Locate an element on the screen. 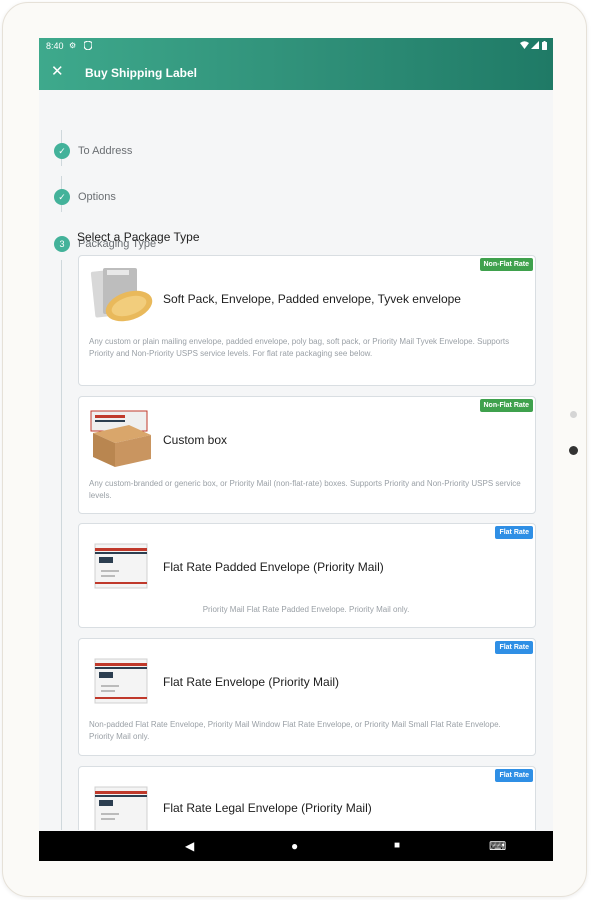 This screenshot has height=900, width=591. step-connector is located at coordinates (61, 545).